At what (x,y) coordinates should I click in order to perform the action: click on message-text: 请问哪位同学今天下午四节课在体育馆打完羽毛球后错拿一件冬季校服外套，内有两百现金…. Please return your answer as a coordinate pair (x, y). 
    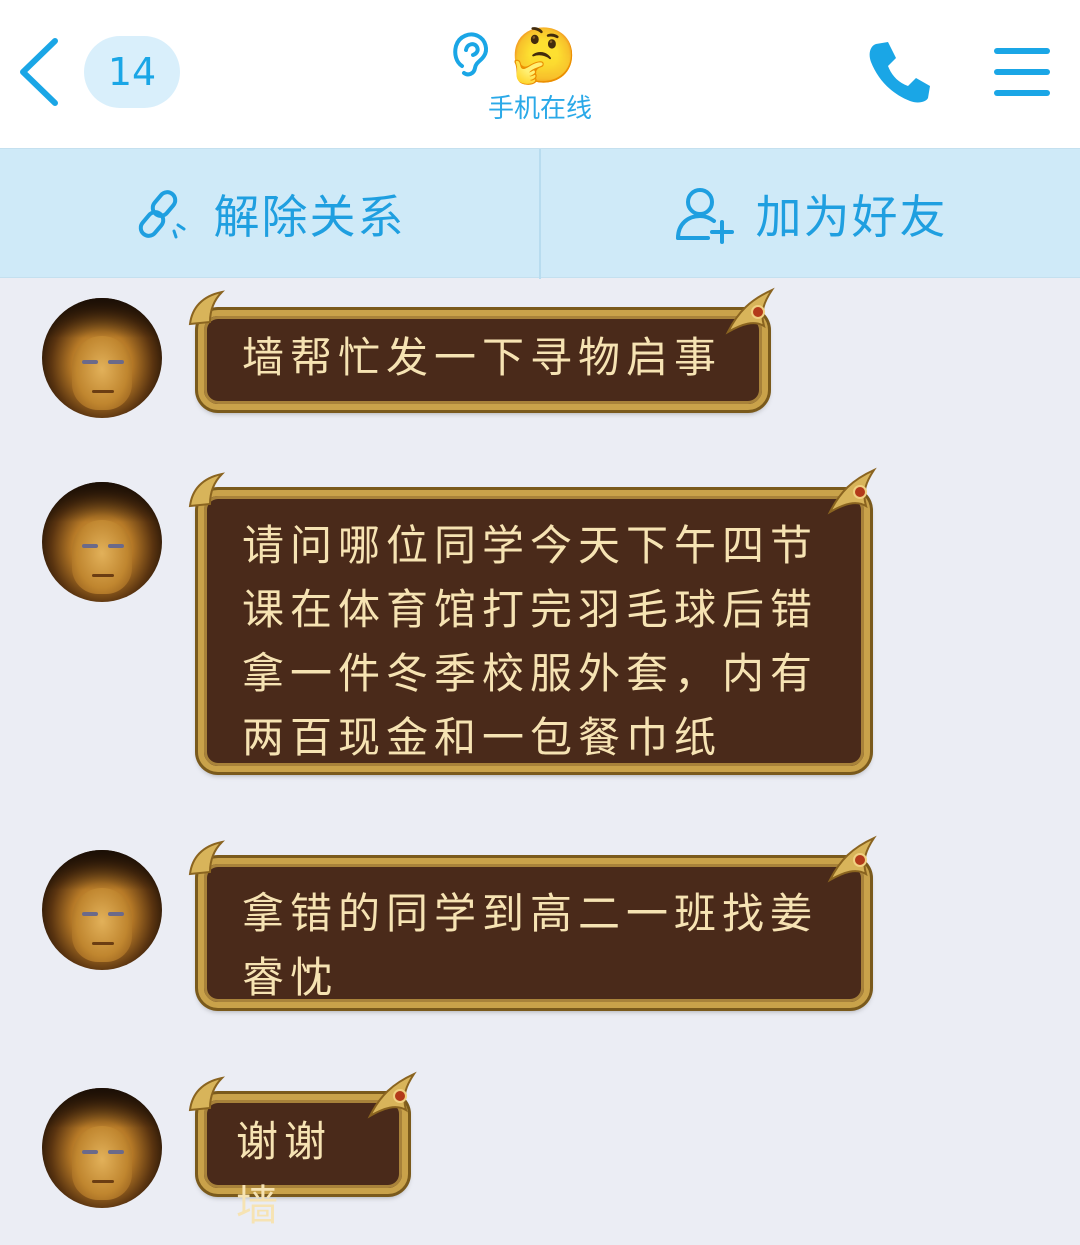
    Looking at the image, I should click on (530, 641).